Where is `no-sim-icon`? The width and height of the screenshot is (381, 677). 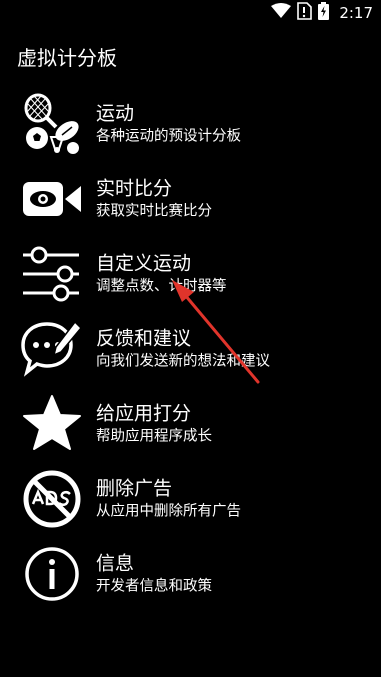 no-sim-icon is located at coordinates (305, 13).